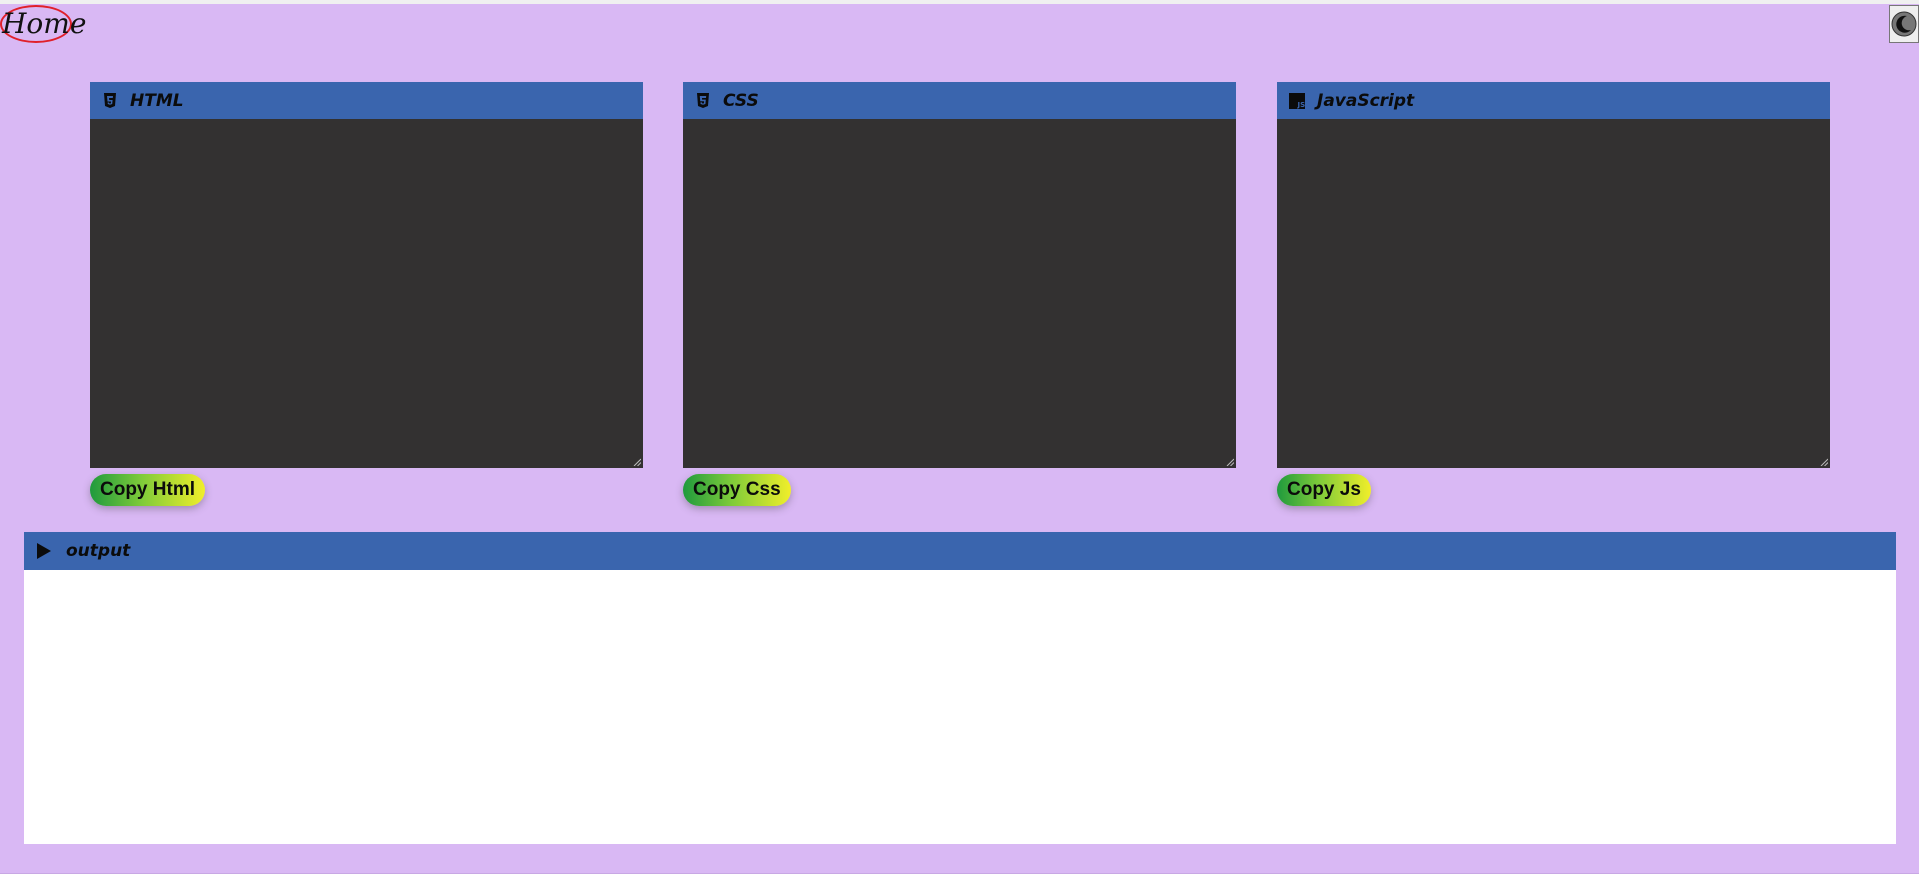 The height and width of the screenshot is (874, 1919). What do you see at coordinates (703, 100) in the screenshot?
I see `css3-icon` at bounding box center [703, 100].